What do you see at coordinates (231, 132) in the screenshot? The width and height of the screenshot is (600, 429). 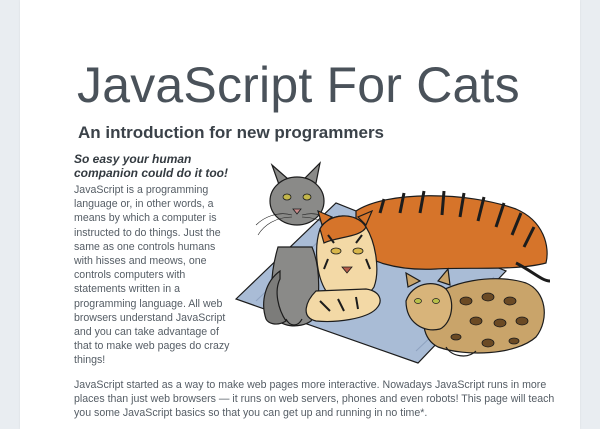 I see `page-subtitle: An introduction for new programmers` at bounding box center [231, 132].